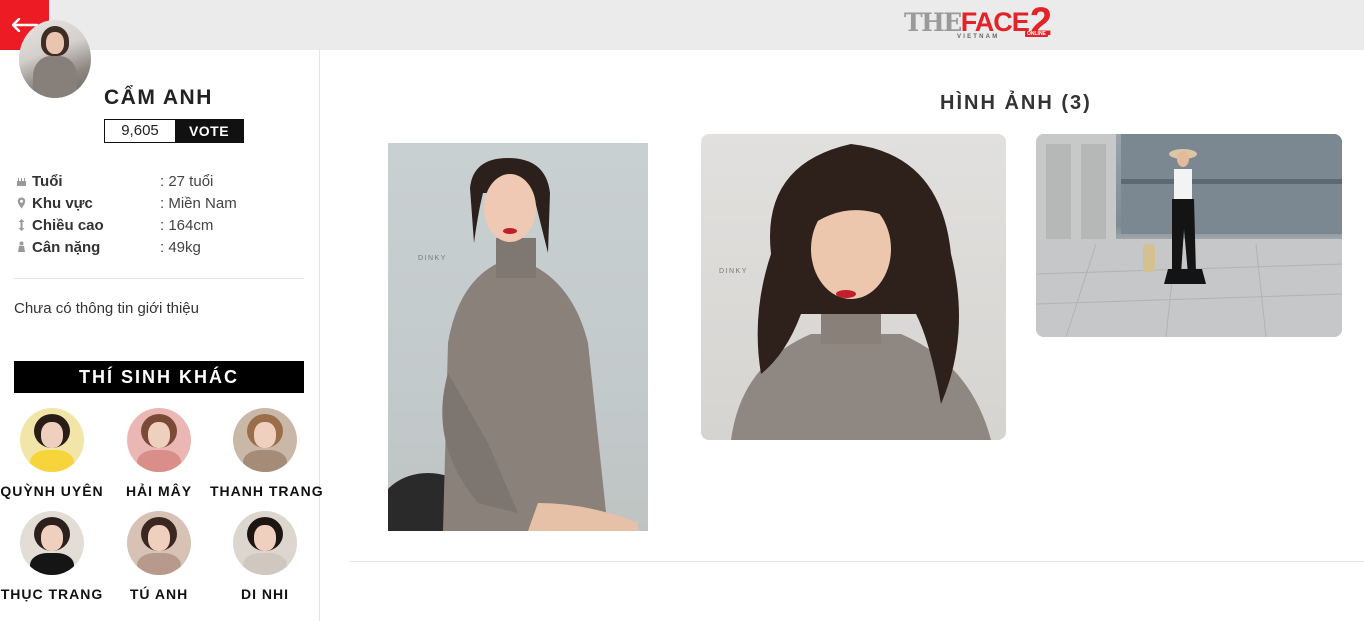 Image resolution: width=1364 pixels, height=621 pixels. What do you see at coordinates (682, 25) in the screenshot?
I see `top-bar: THE FACE 2 VIETNAM ONLINE` at bounding box center [682, 25].